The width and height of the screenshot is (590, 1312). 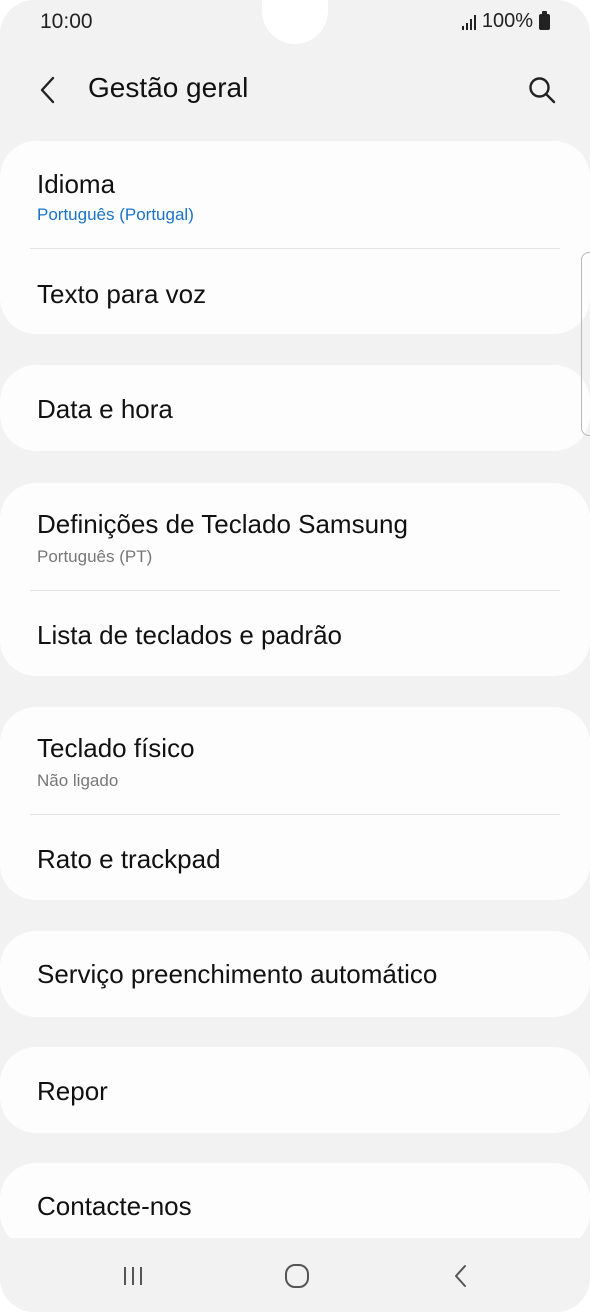 I want to click on chevron-left-icon, so click(x=47, y=90).